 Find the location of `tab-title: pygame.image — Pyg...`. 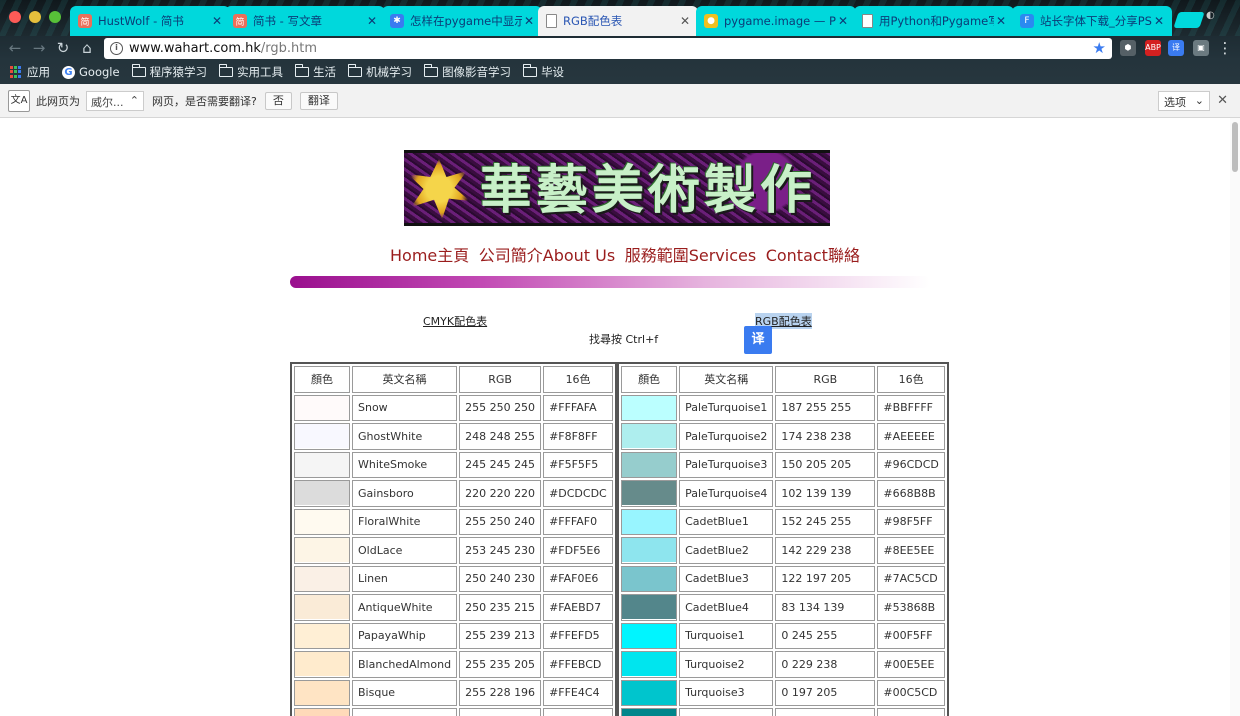

tab-title: pygame.image — Pyg... is located at coordinates (780, 21).